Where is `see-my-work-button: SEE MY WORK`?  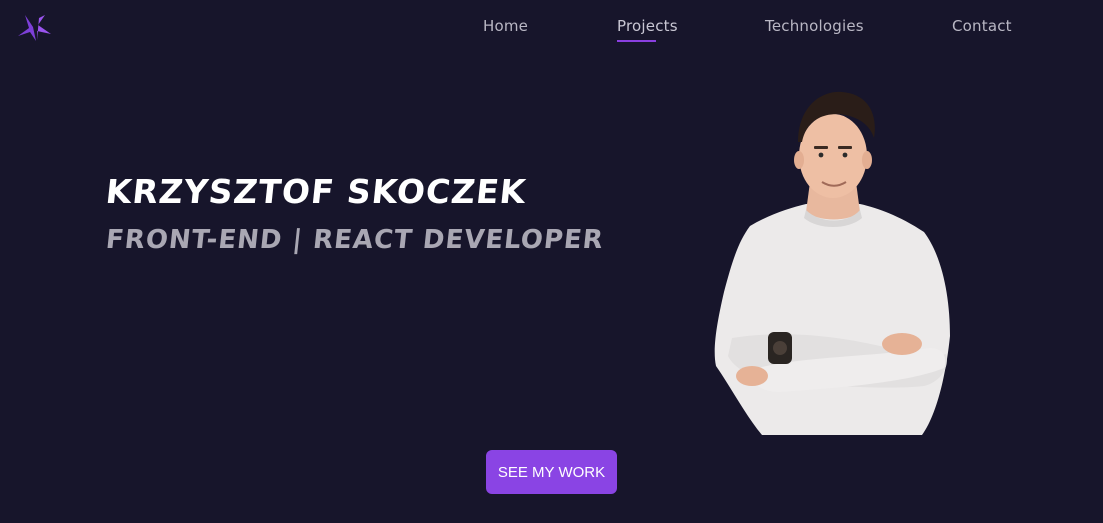 see-my-work-button: SEE MY WORK is located at coordinates (551, 472).